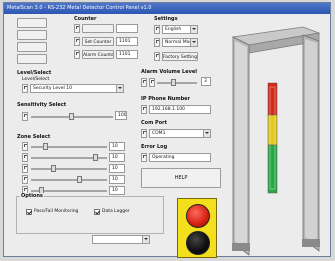  Describe the element at coordinates (77, 88) in the screenshot. I see `level-dropdown: Security Level 10` at that location.